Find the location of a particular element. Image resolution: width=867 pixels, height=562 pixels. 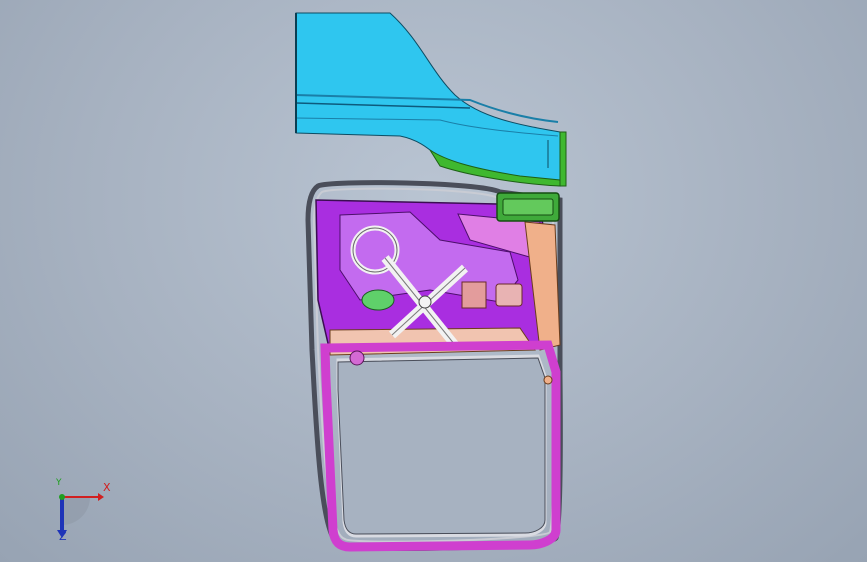

x-axis-label: X is located at coordinates (107, 487).